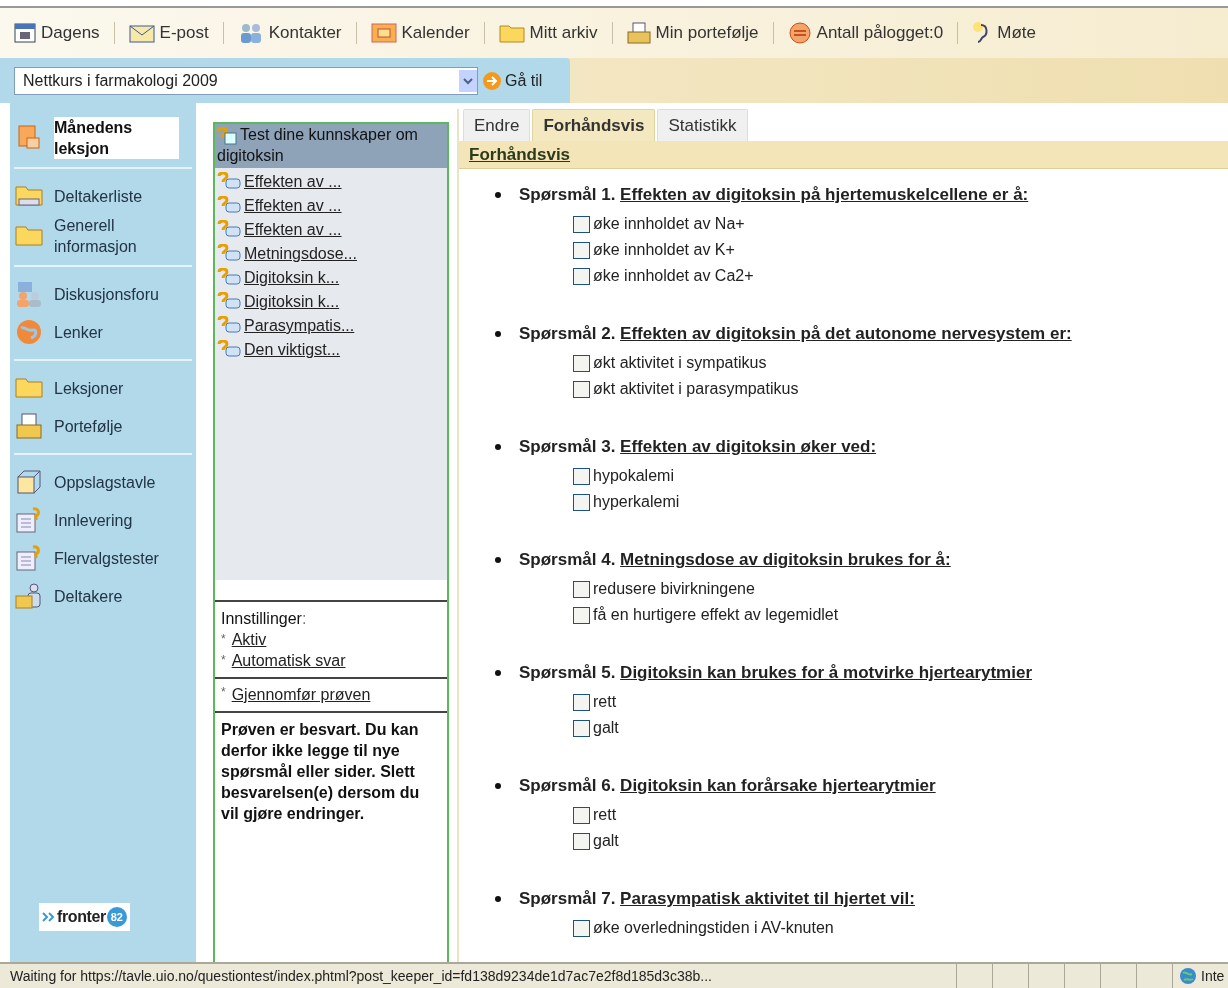 The height and width of the screenshot is (988, 1228). What do you see at coordinates (383, 33) in the screenshot?
I see `window-icon` at bounding box center [383, 33].